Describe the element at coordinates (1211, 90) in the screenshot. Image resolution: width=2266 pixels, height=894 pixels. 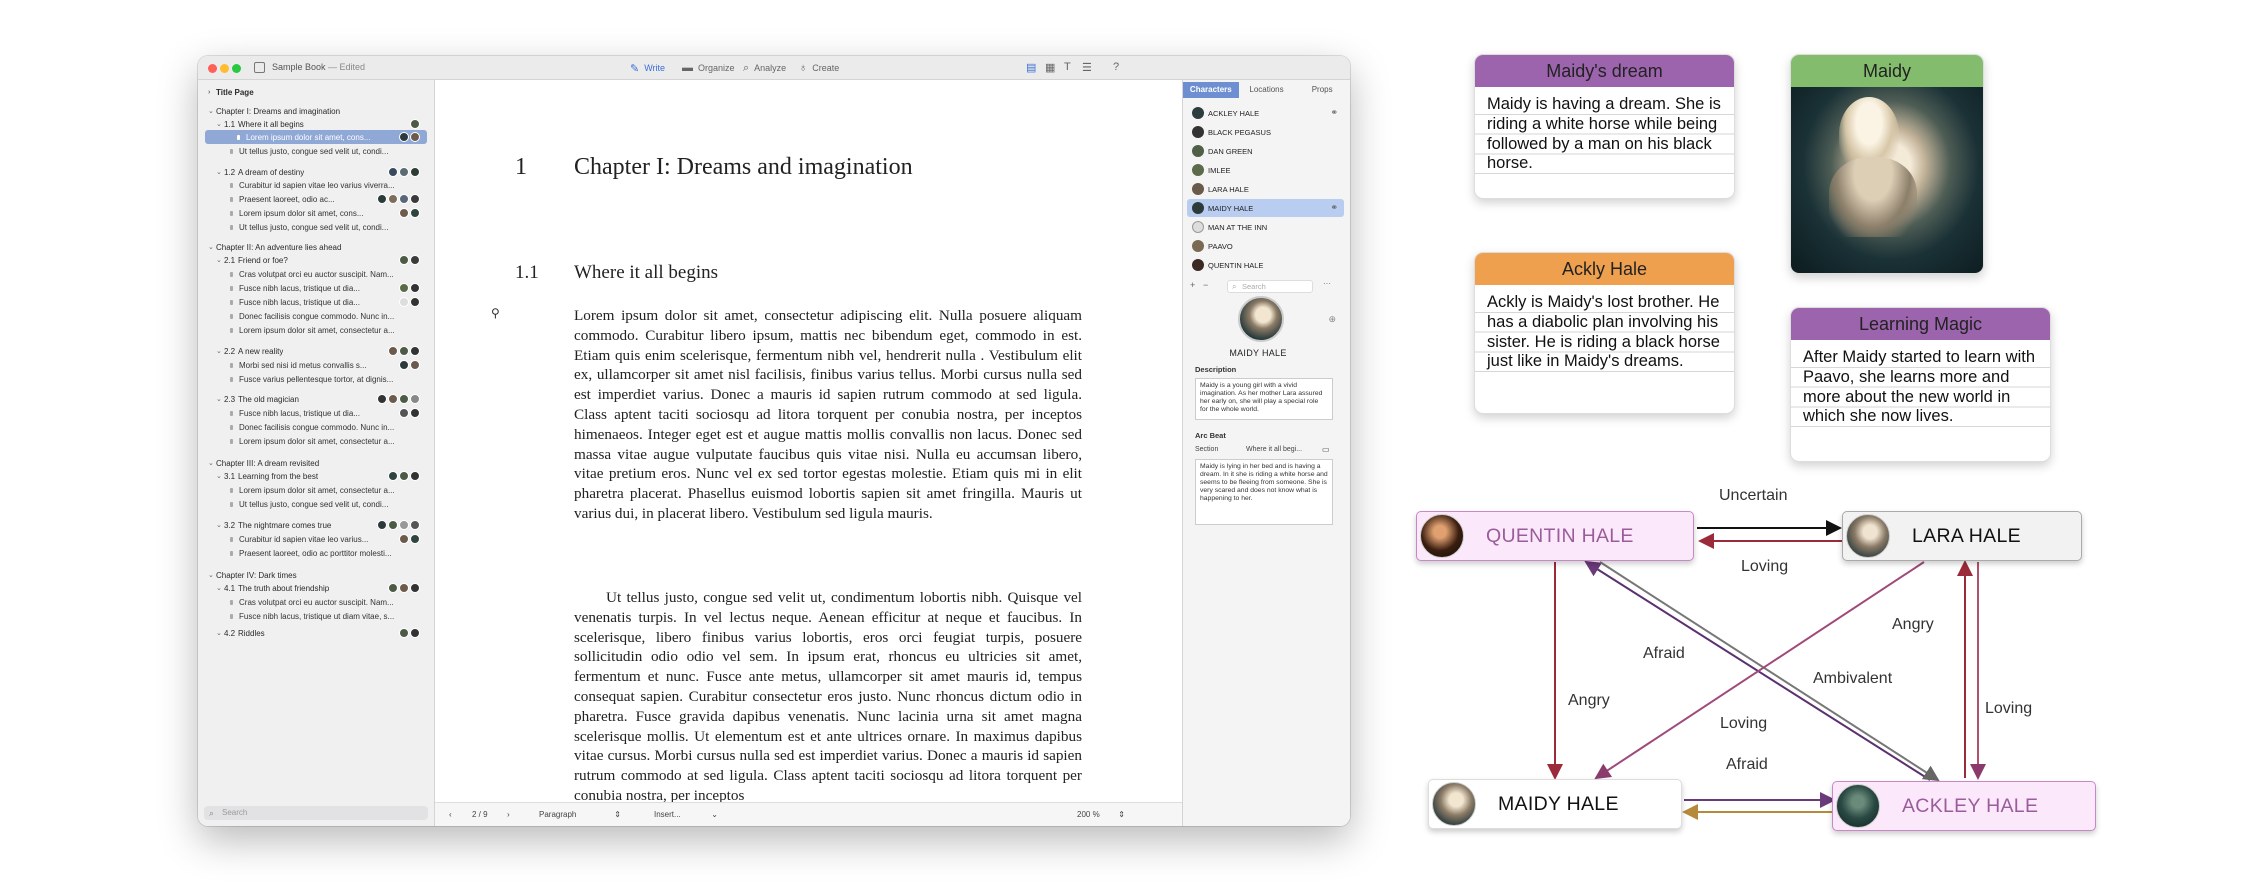
I see `tab-characters: Characters` at that location.